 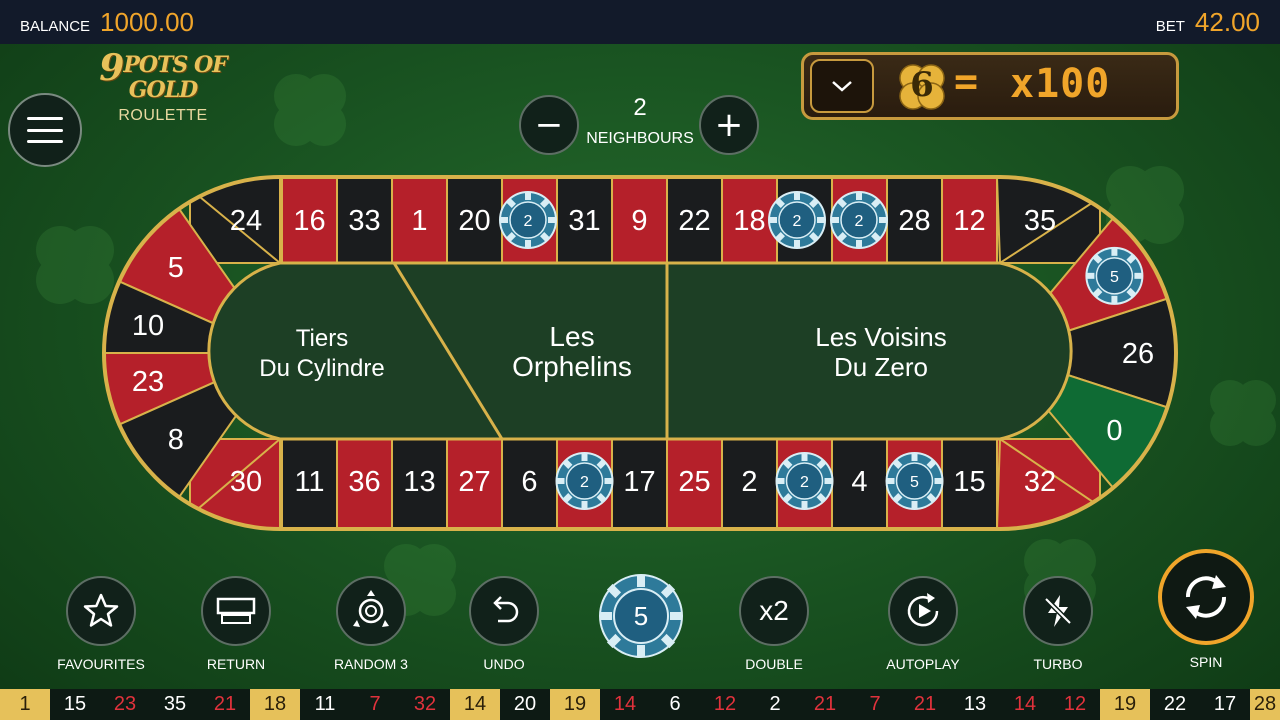 I want to click on track-cell-number: 32, so click(x=1040, y=482).